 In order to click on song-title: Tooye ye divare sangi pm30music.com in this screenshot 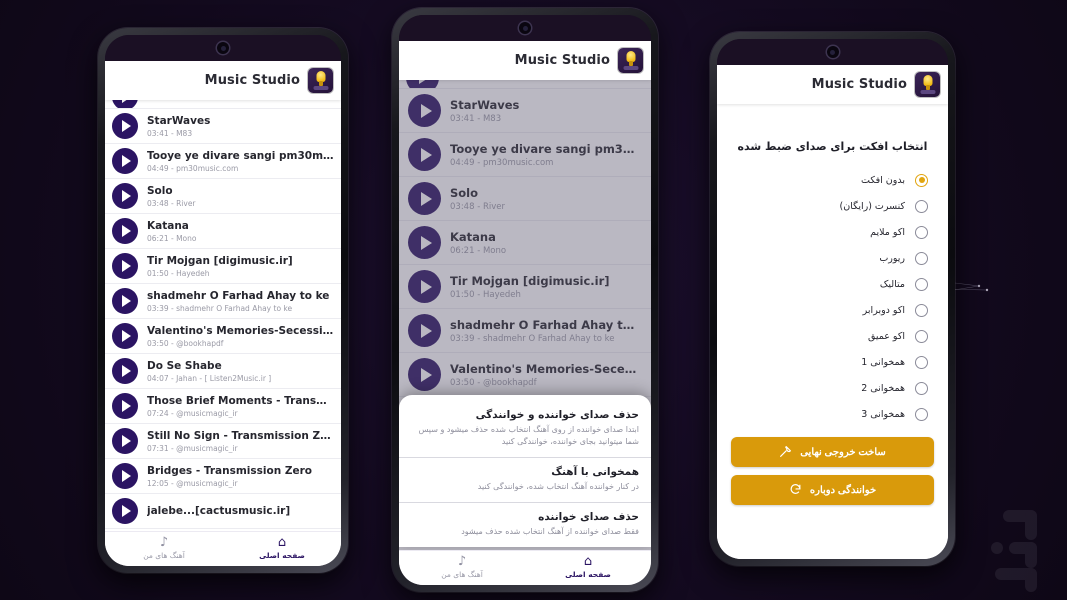, I will do `click(240, 155)`.